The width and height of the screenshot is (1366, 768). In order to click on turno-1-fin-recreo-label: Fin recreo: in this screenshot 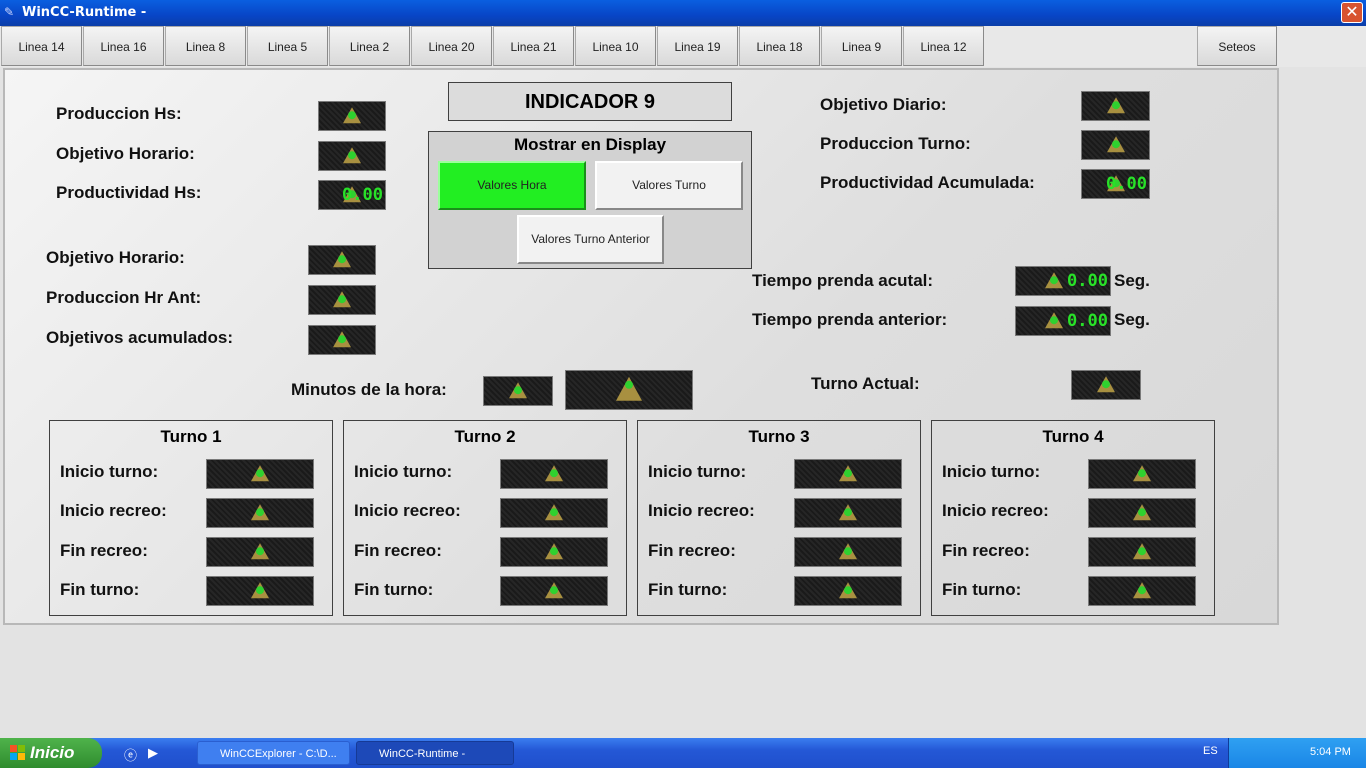, I will do `click(104, 550)`.